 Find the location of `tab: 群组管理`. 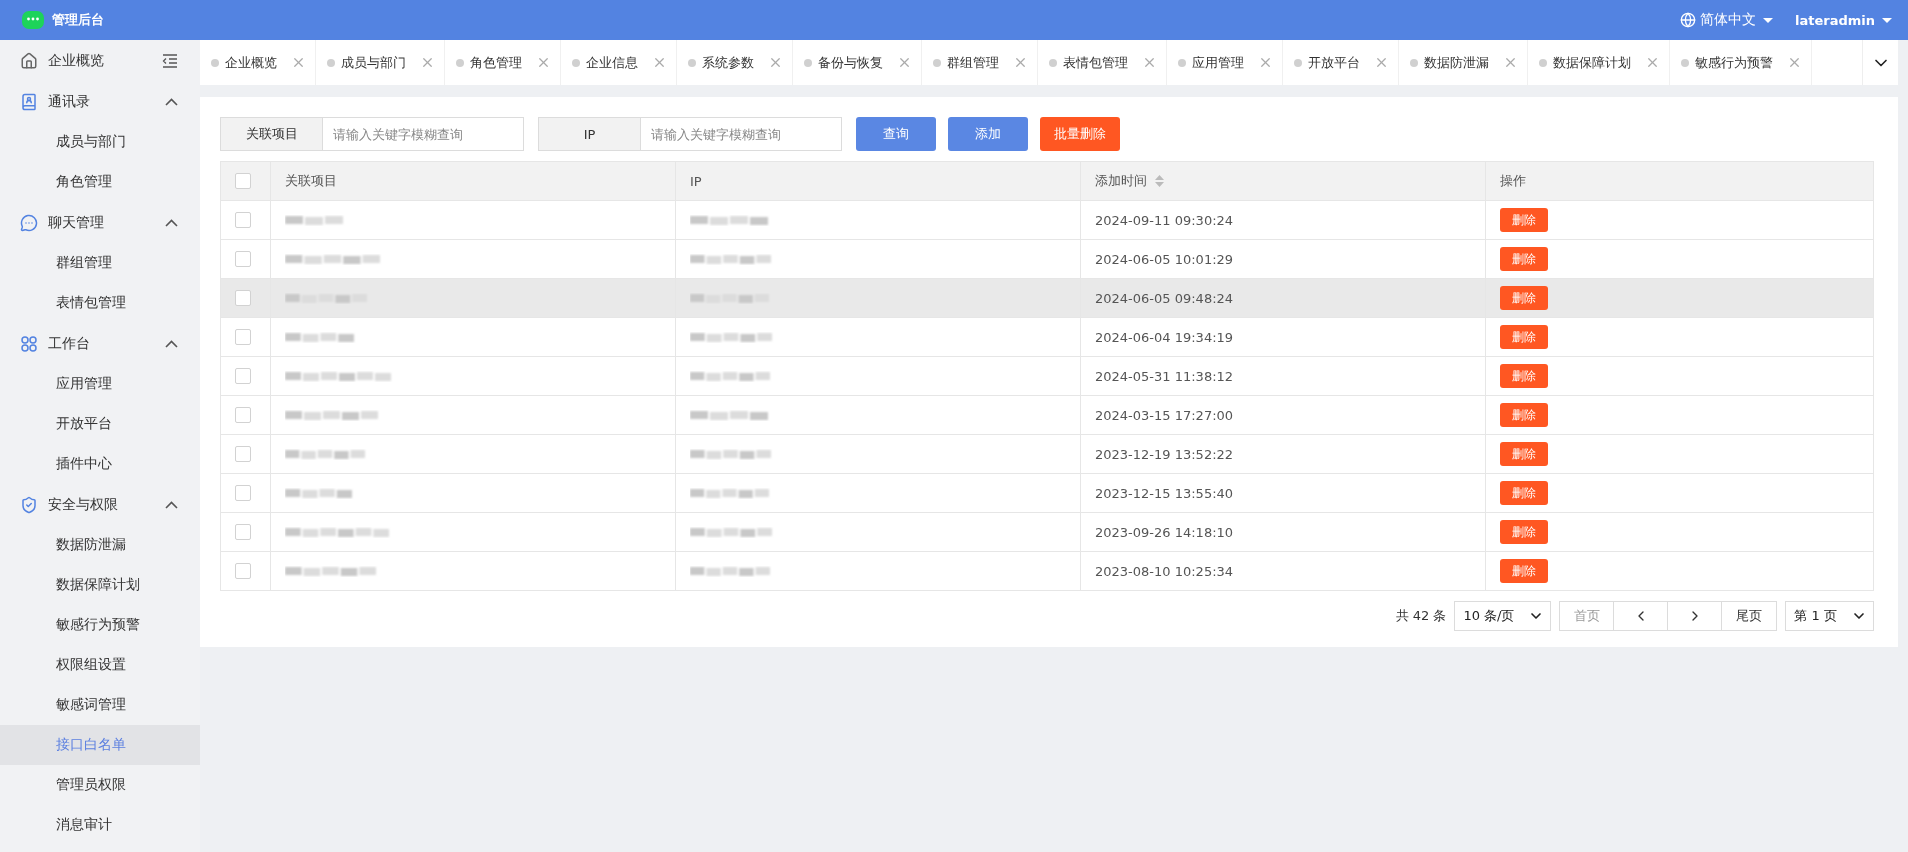

tab: 群组管理 is located at coordinates (980, 62).